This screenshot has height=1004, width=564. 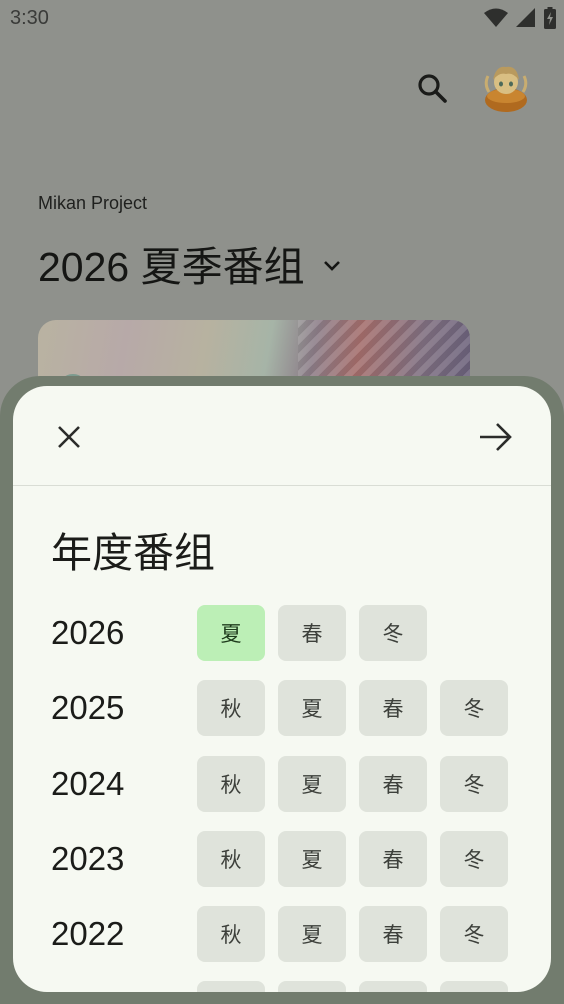 I want to click on season-chip-selected: 夏, so click(x=231, y=633).